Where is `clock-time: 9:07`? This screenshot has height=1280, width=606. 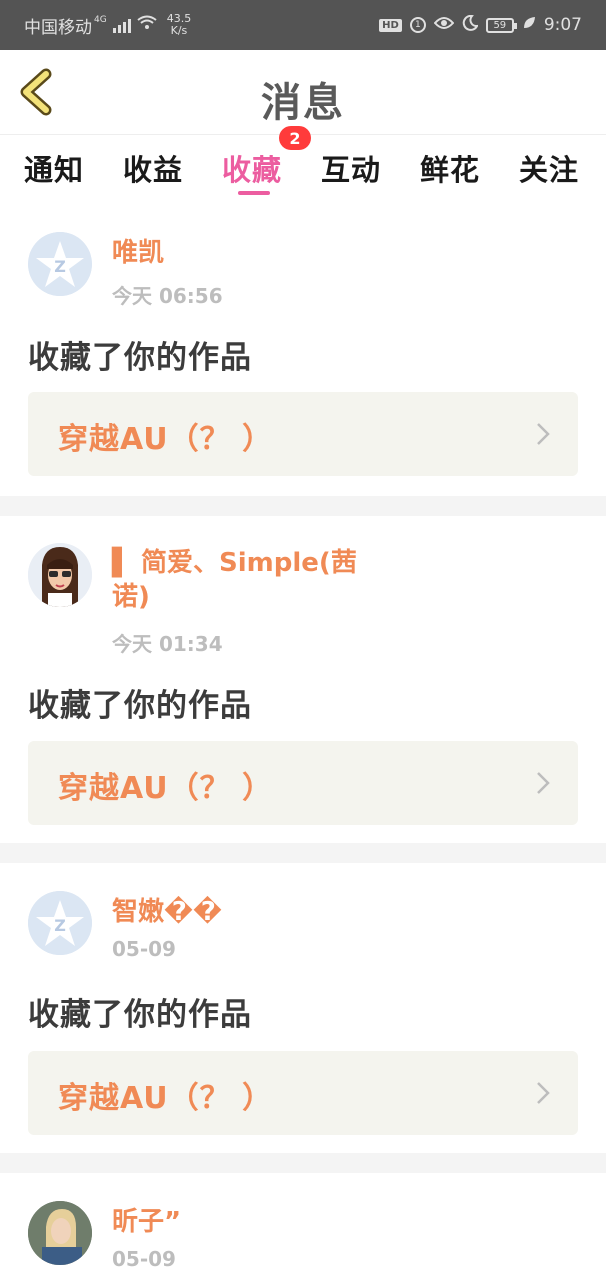 clock-time: 9:07 is located at coordinates (562, 25).